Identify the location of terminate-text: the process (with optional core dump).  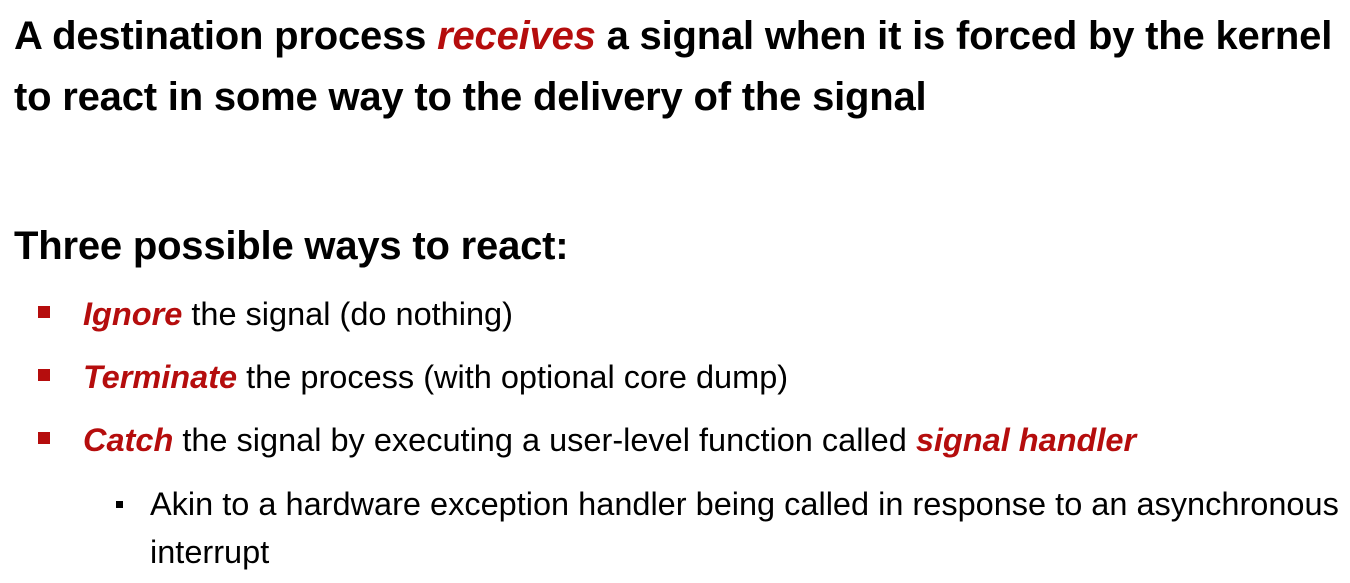
(513, 377).